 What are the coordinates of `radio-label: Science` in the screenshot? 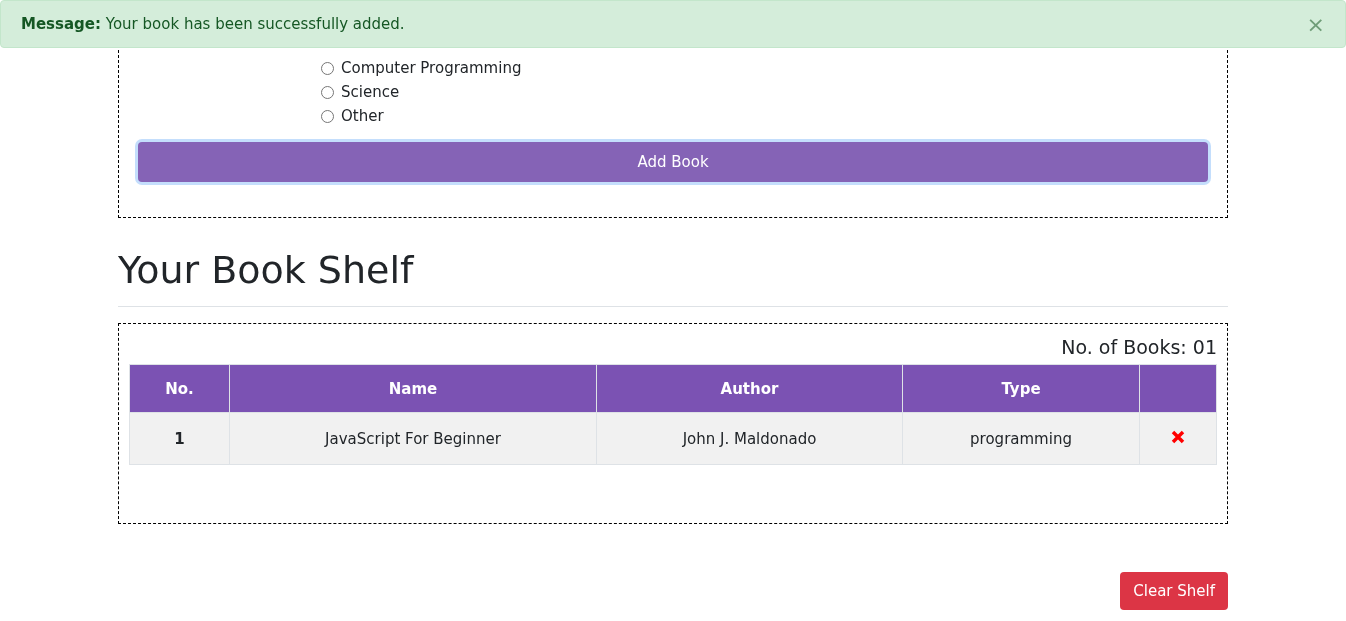 It's located at (370, 92).